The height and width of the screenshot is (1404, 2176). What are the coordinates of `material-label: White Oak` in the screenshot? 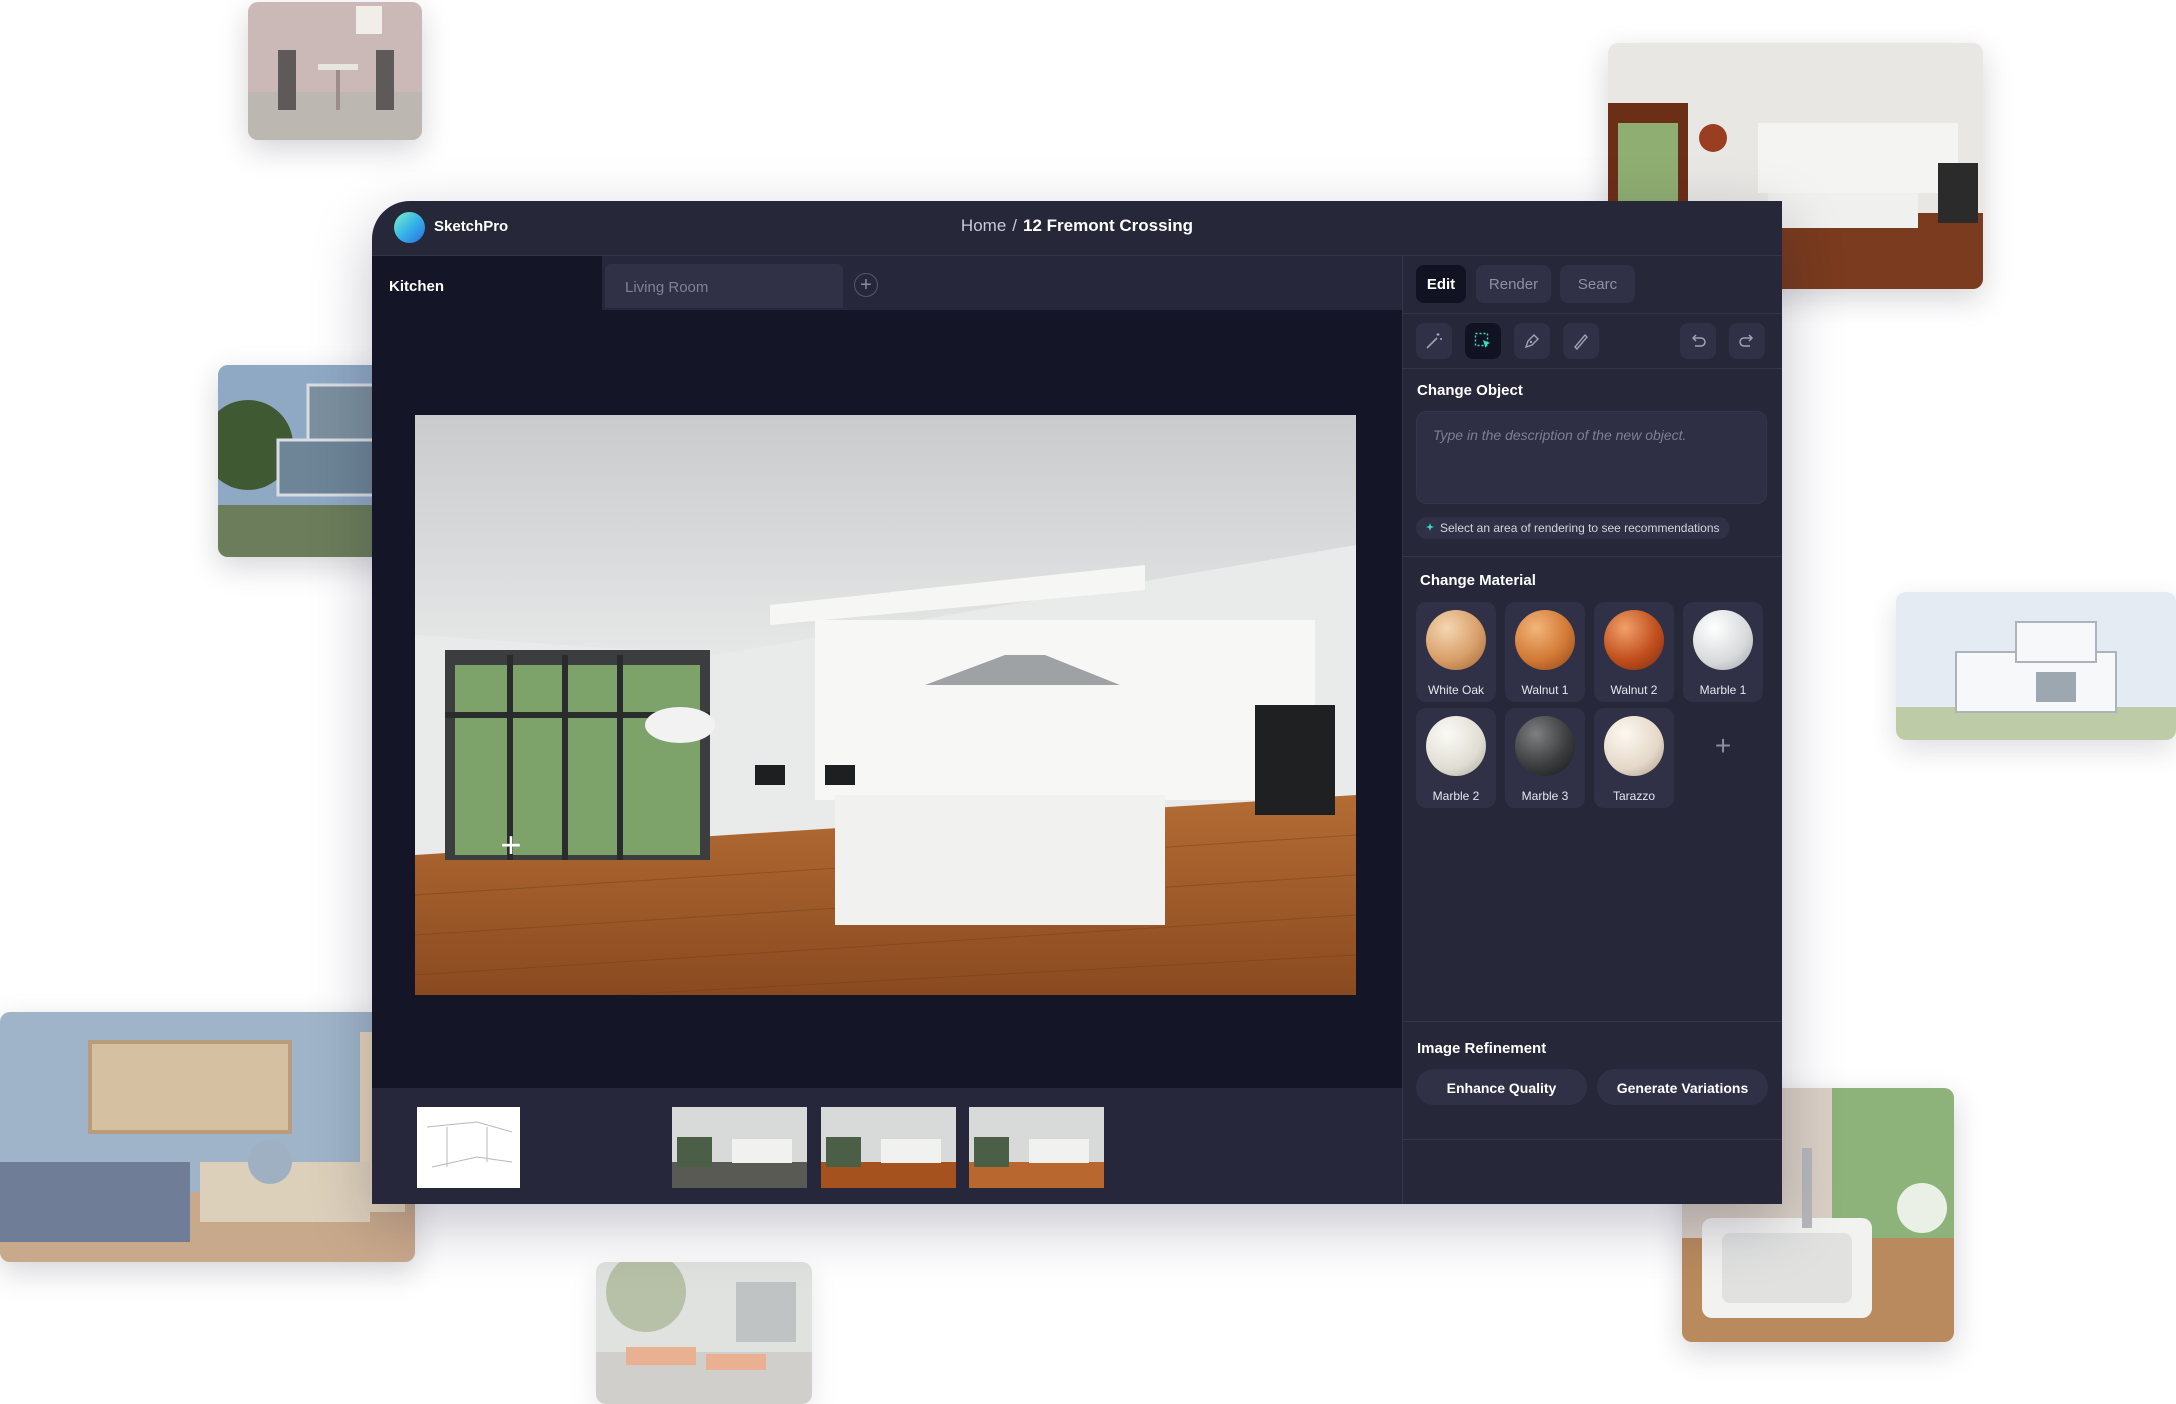 It's located at (1455, 690).